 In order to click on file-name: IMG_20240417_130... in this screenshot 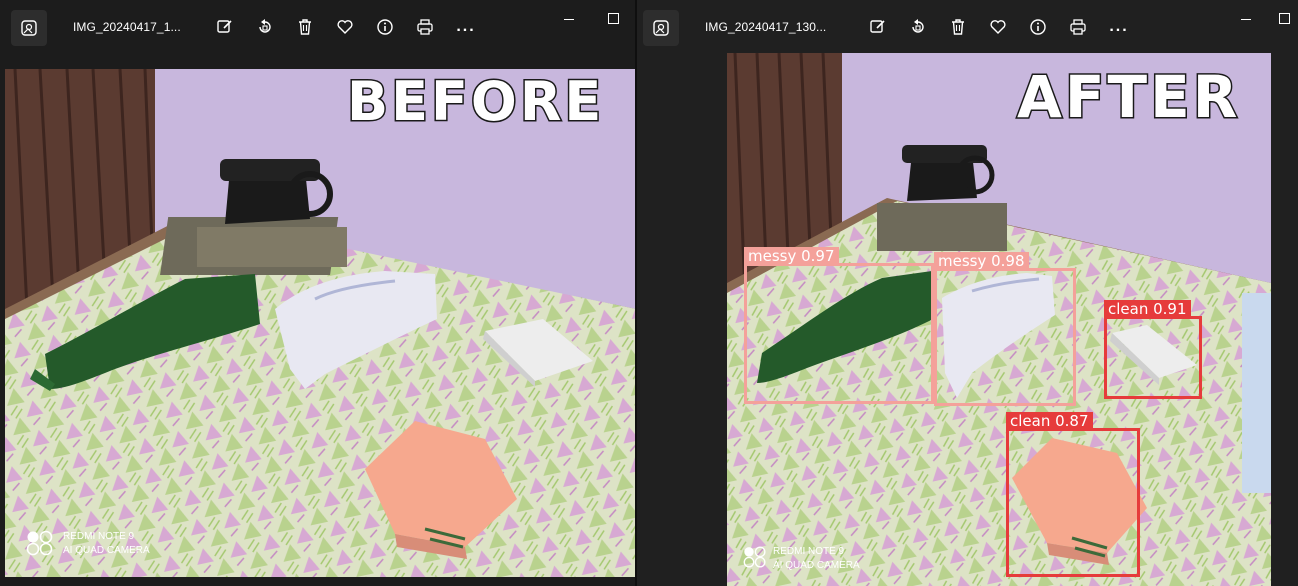, I will do `click(766, 27)`.